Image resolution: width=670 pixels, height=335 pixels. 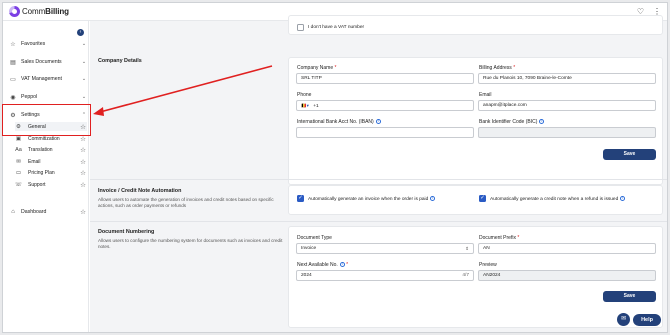 What do you see at coordinates (385, 105) in the screenshot?
I see `phone-input: 🇧🇪▾ +1` at bounding box center [385, 105].